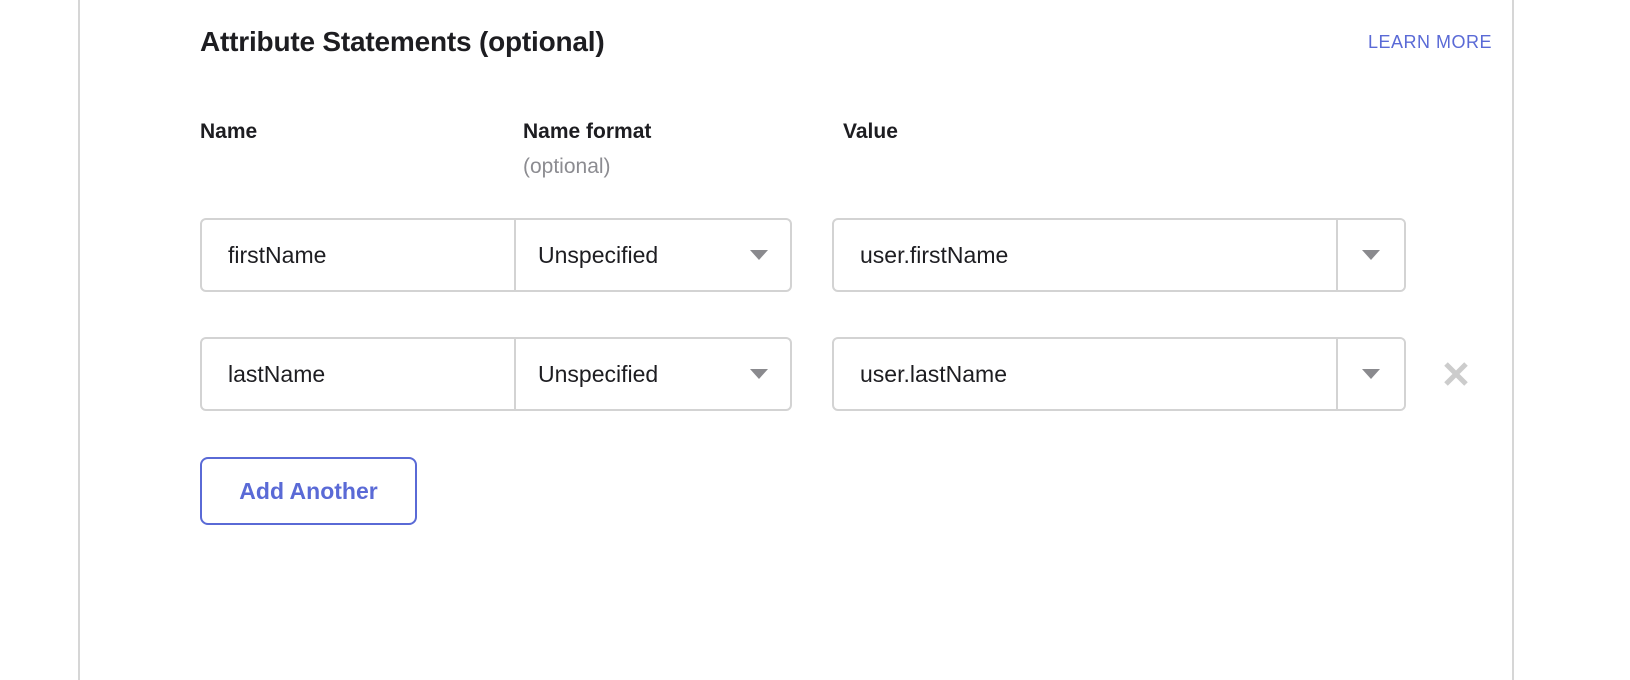 The width and height of the screenshot is (1630, 680). Describe the element at coordinates (567, 166) in the screenshot. I see `column-header-name-format-optional: (optional)` at that location.